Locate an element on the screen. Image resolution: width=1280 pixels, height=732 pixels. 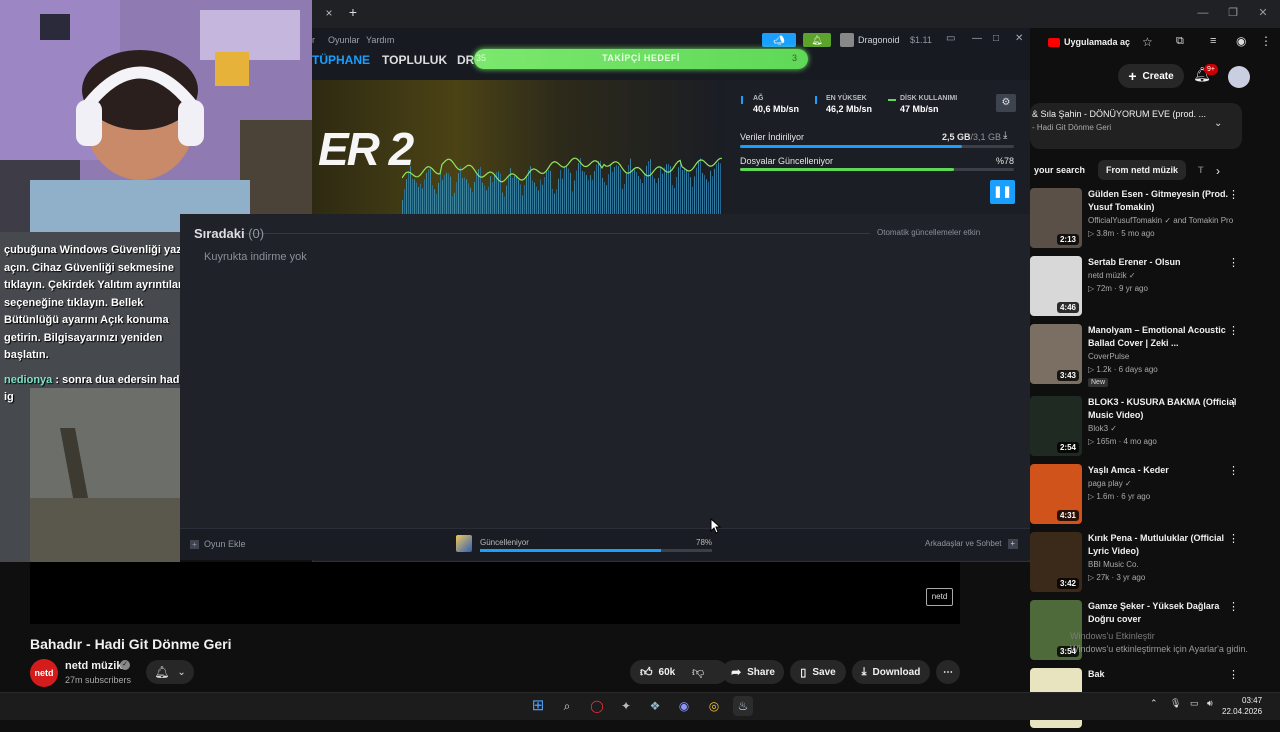
share-button: ➦ Share is located at coordinates (753, 672).